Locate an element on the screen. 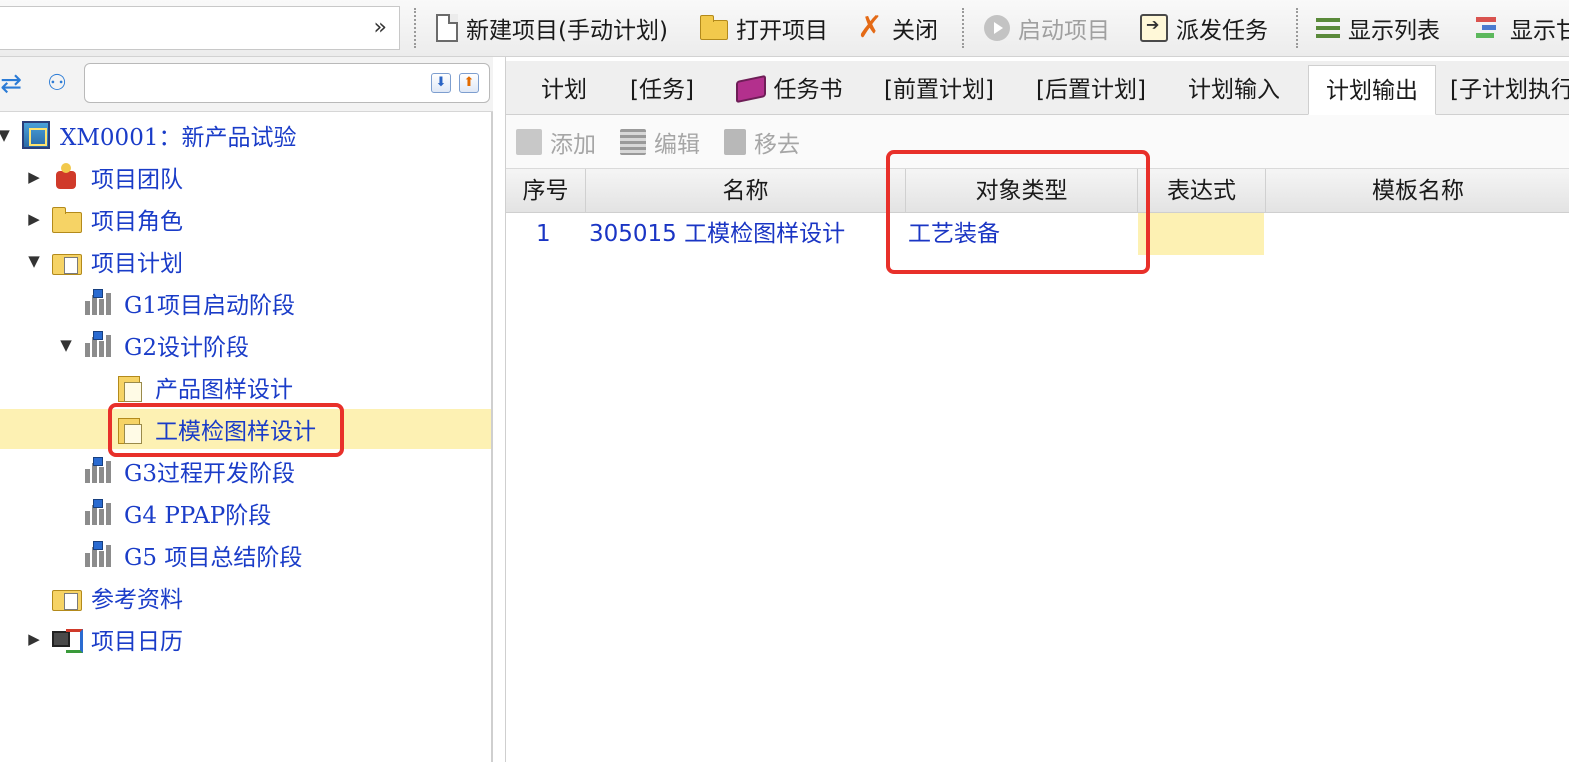 The image size is (1569, 762). tab-task: [任务] is located at coordinates (662, 90).